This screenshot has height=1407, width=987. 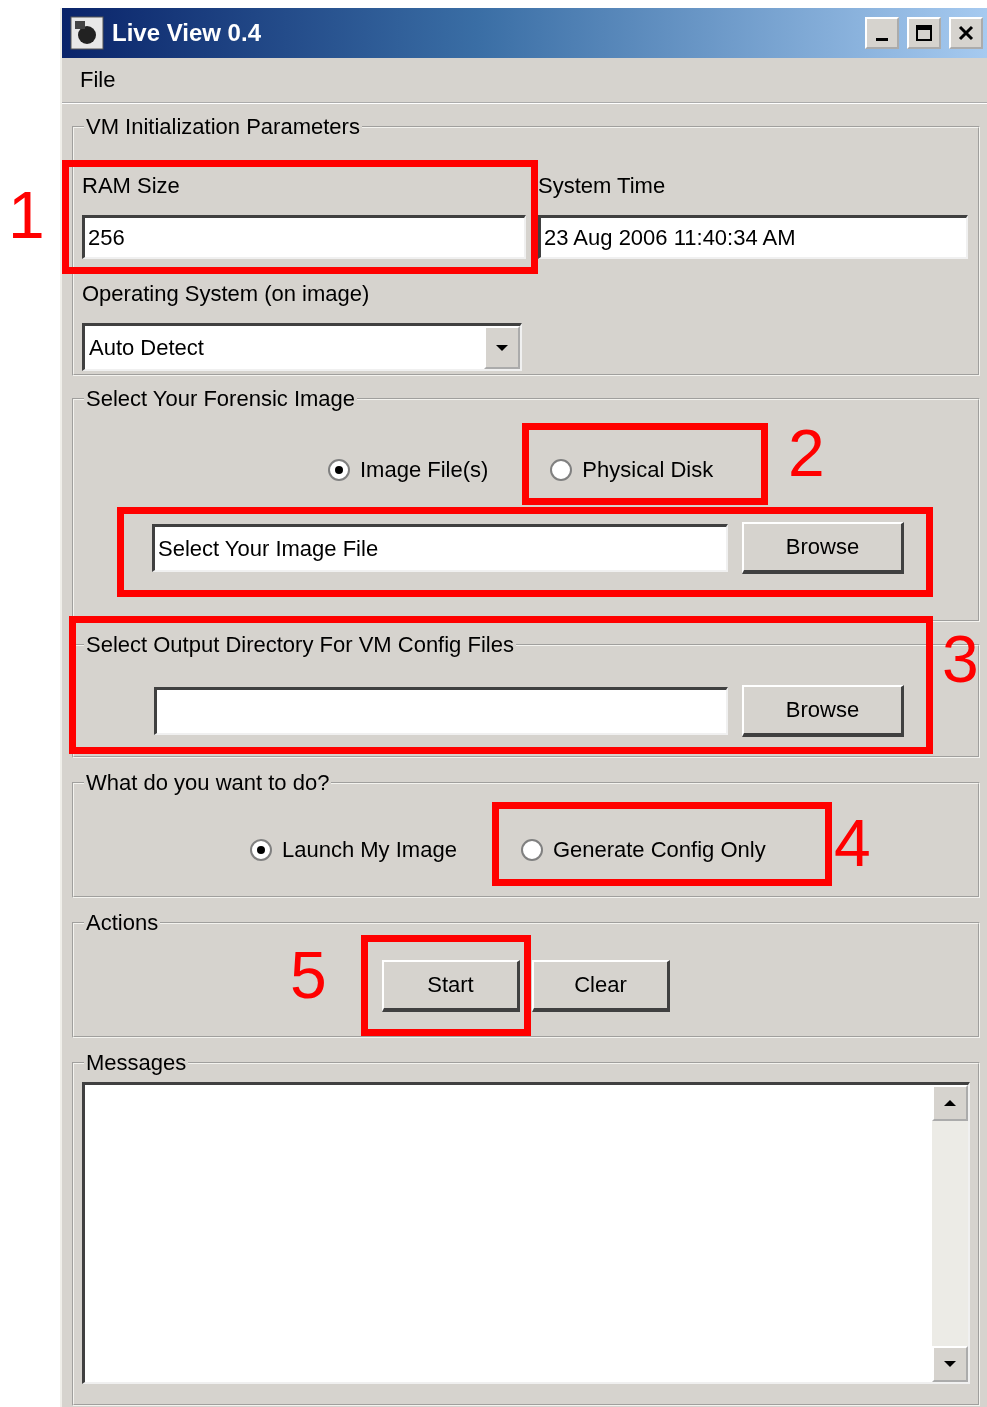 I want to click on down-arrow-icon, so click(x=950, y=1364).